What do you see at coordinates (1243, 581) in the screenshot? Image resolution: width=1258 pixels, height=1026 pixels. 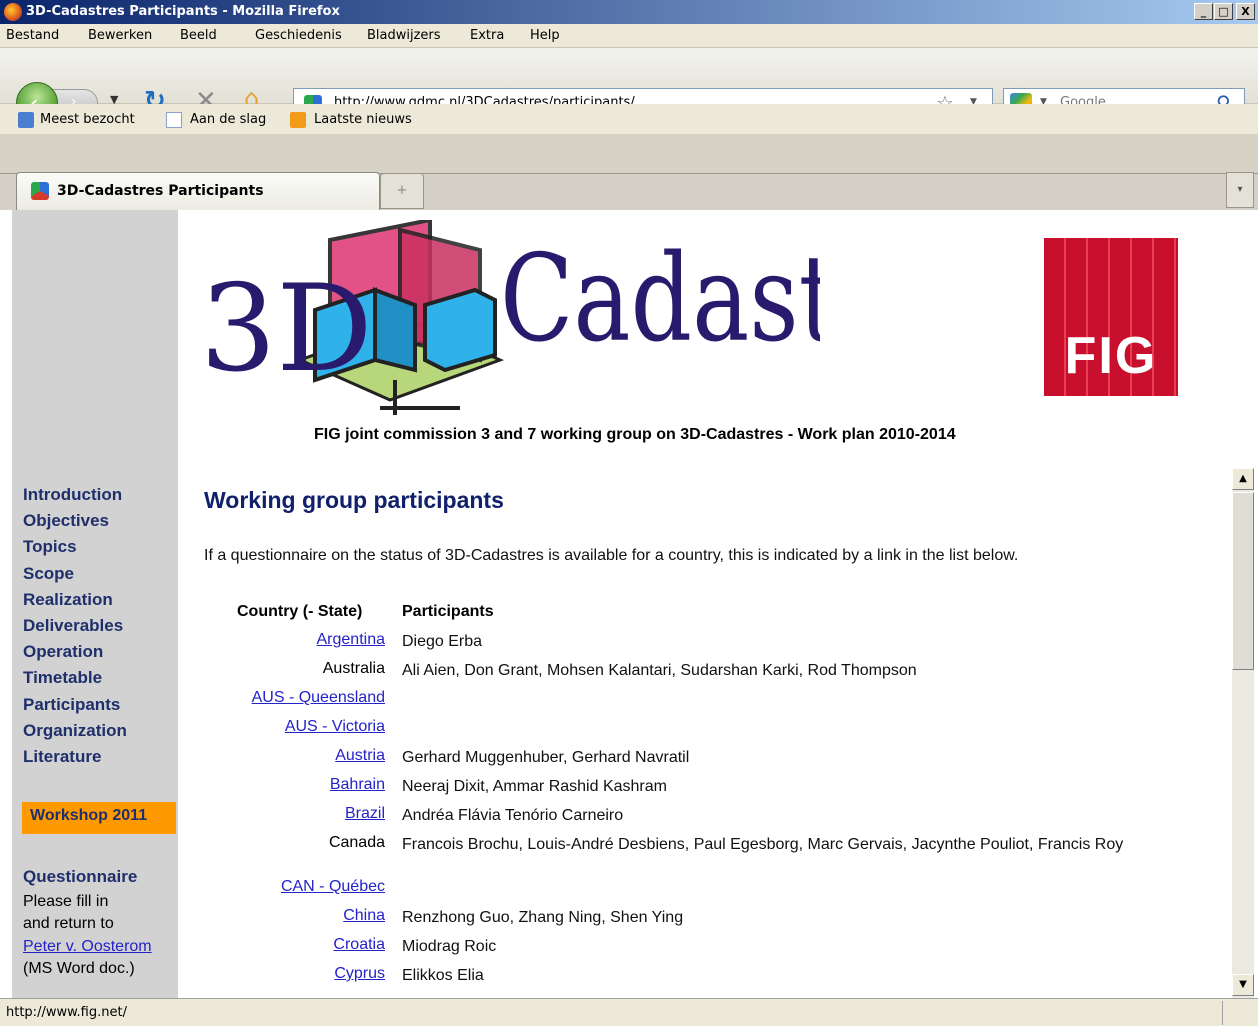 I see `scroll-thumb` at bounding box center [1243, 581].